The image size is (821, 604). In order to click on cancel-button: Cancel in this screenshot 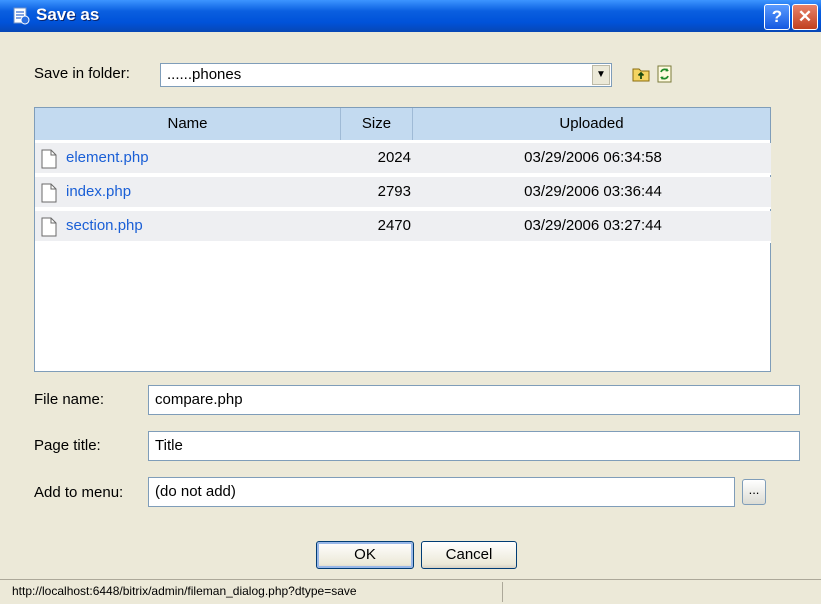, I will do `click(469, 555)`.